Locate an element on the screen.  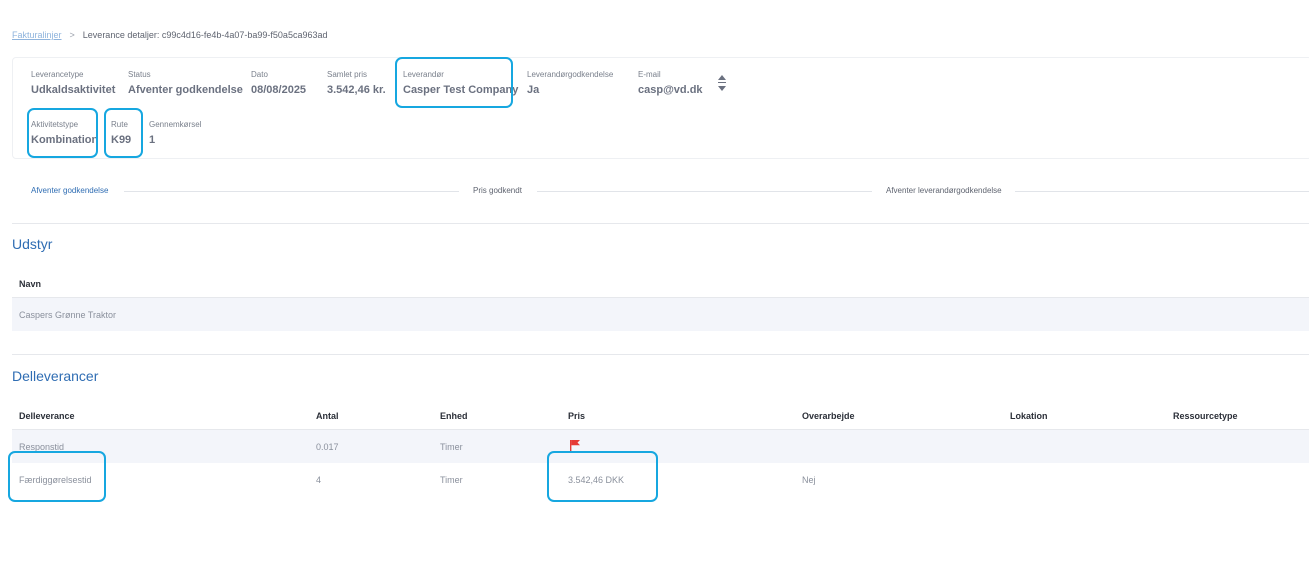
cell-overarbejde: Nej is located at coordinates (809, 480).